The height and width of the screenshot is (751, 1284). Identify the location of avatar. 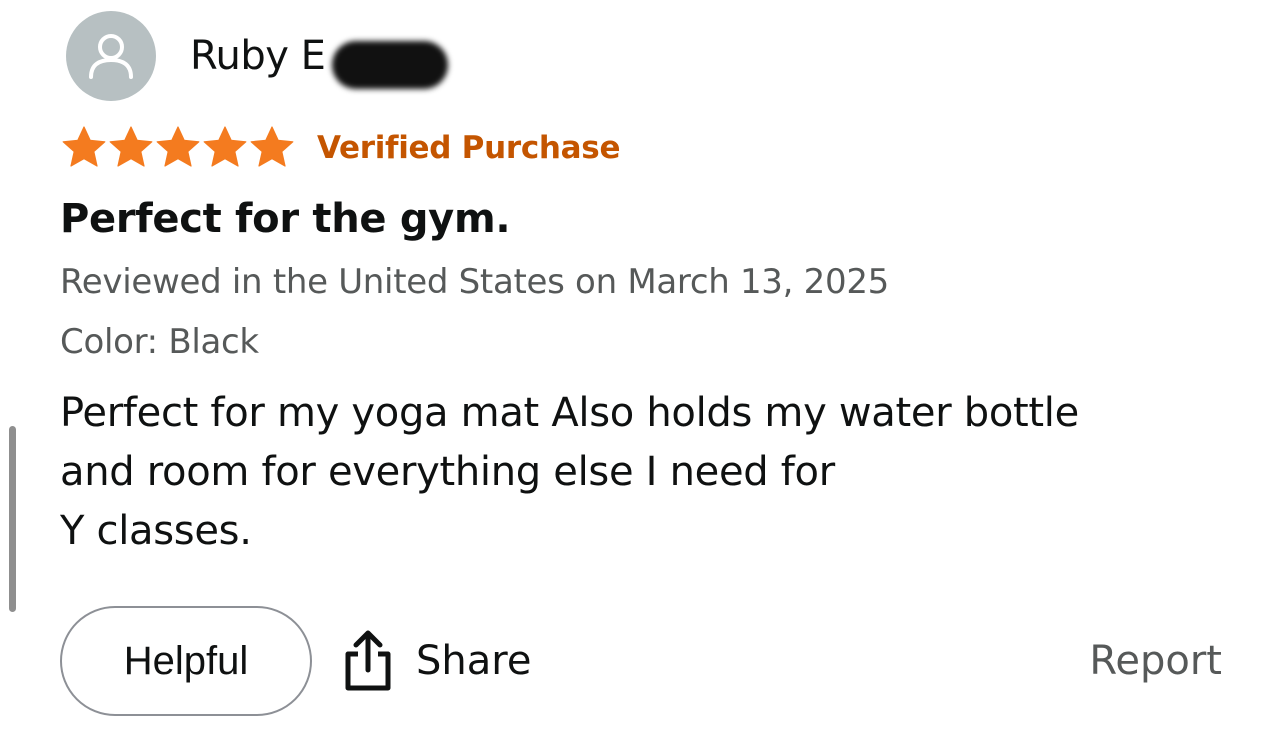
(111, 56).